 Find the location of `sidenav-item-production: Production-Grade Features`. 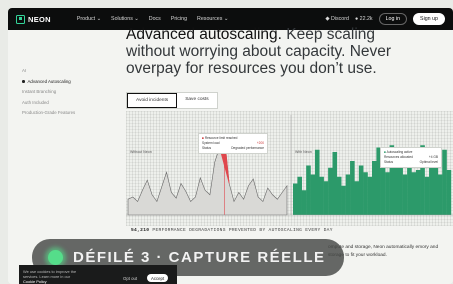

sidenav-item-production: Production-Grade Features is located at coordinates (48, 113).